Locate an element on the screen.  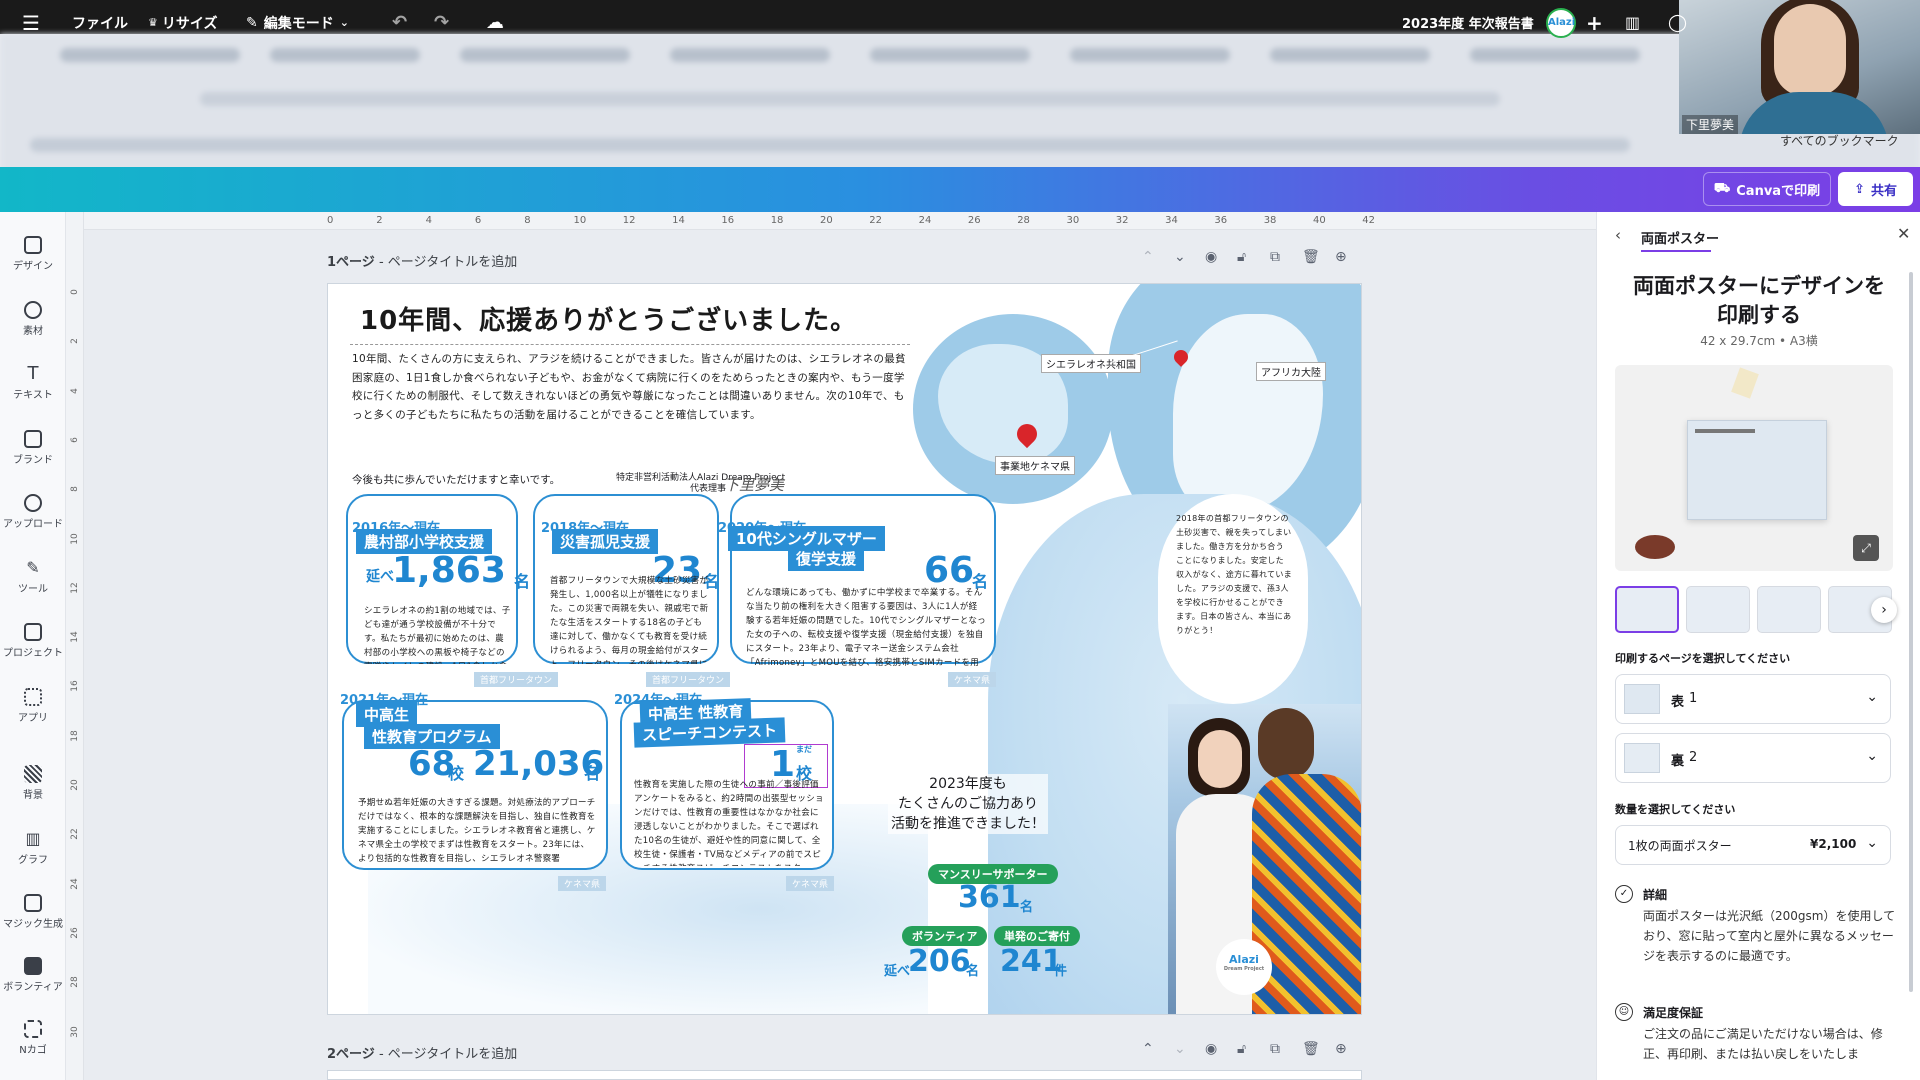
back-page-select: 裏 2 ⌄ is located at coordinates (1753, 758).